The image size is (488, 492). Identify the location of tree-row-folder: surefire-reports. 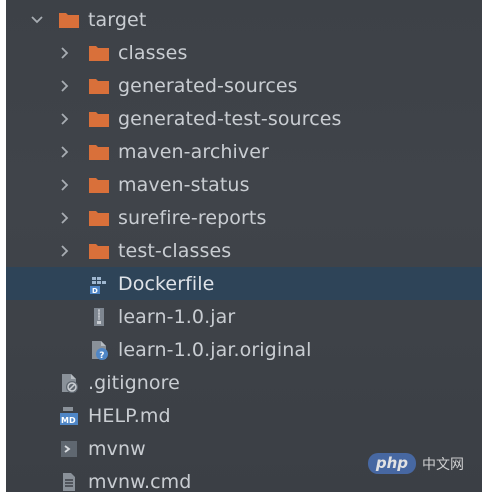
(244, 217).